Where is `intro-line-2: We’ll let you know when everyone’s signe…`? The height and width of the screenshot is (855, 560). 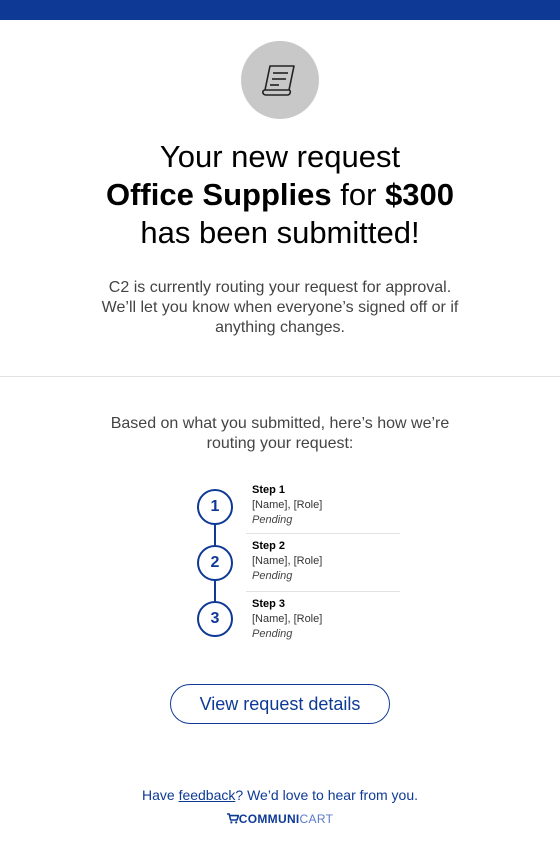
intro-line-2: We’ll let you know when everyone’s signe… is located at coordinates (280, 317).